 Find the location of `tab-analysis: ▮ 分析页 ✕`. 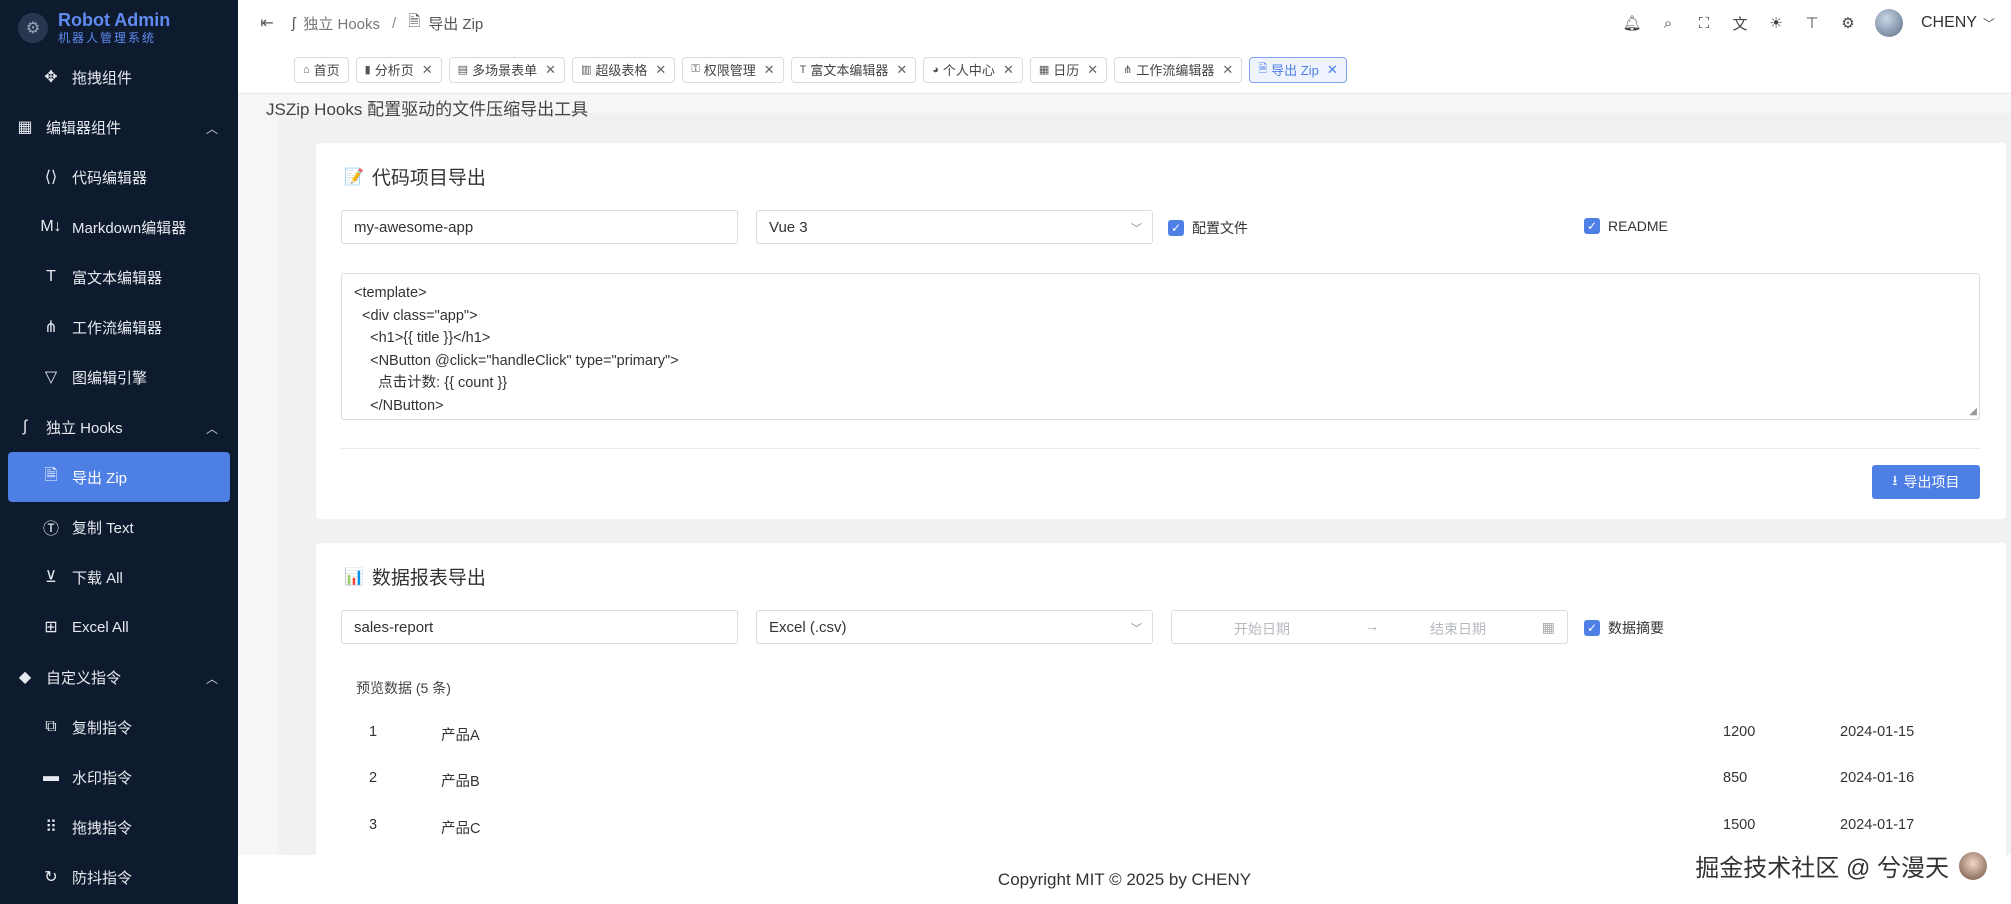

tab-analysis: ▮ 分析页 ✕ is located at coordinates (398, 69).